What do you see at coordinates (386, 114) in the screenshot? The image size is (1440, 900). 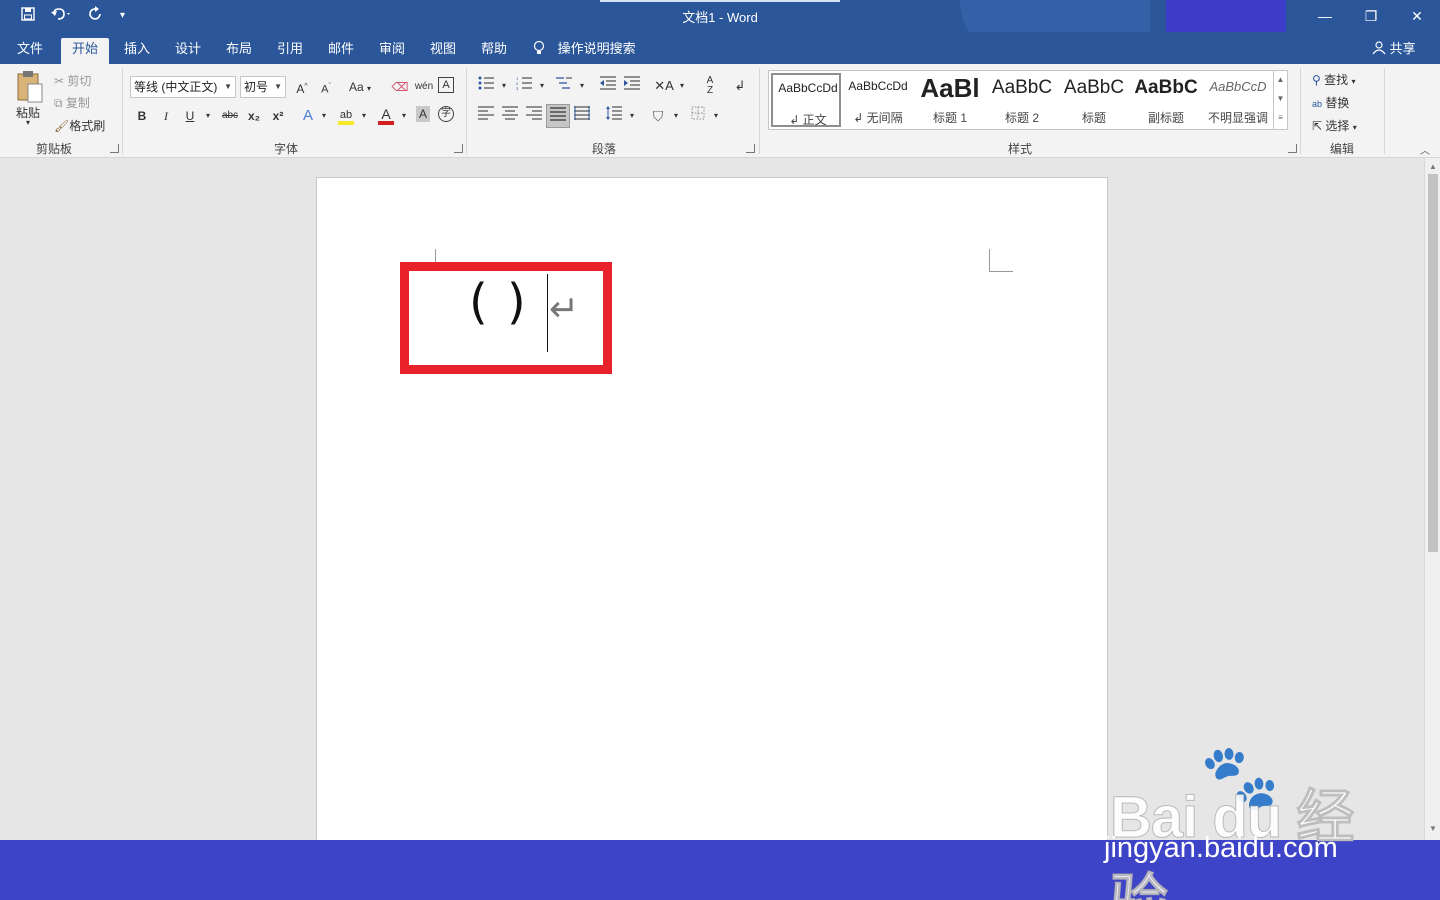 I see `font-color-icon: A` at bounding box center [386, 114].